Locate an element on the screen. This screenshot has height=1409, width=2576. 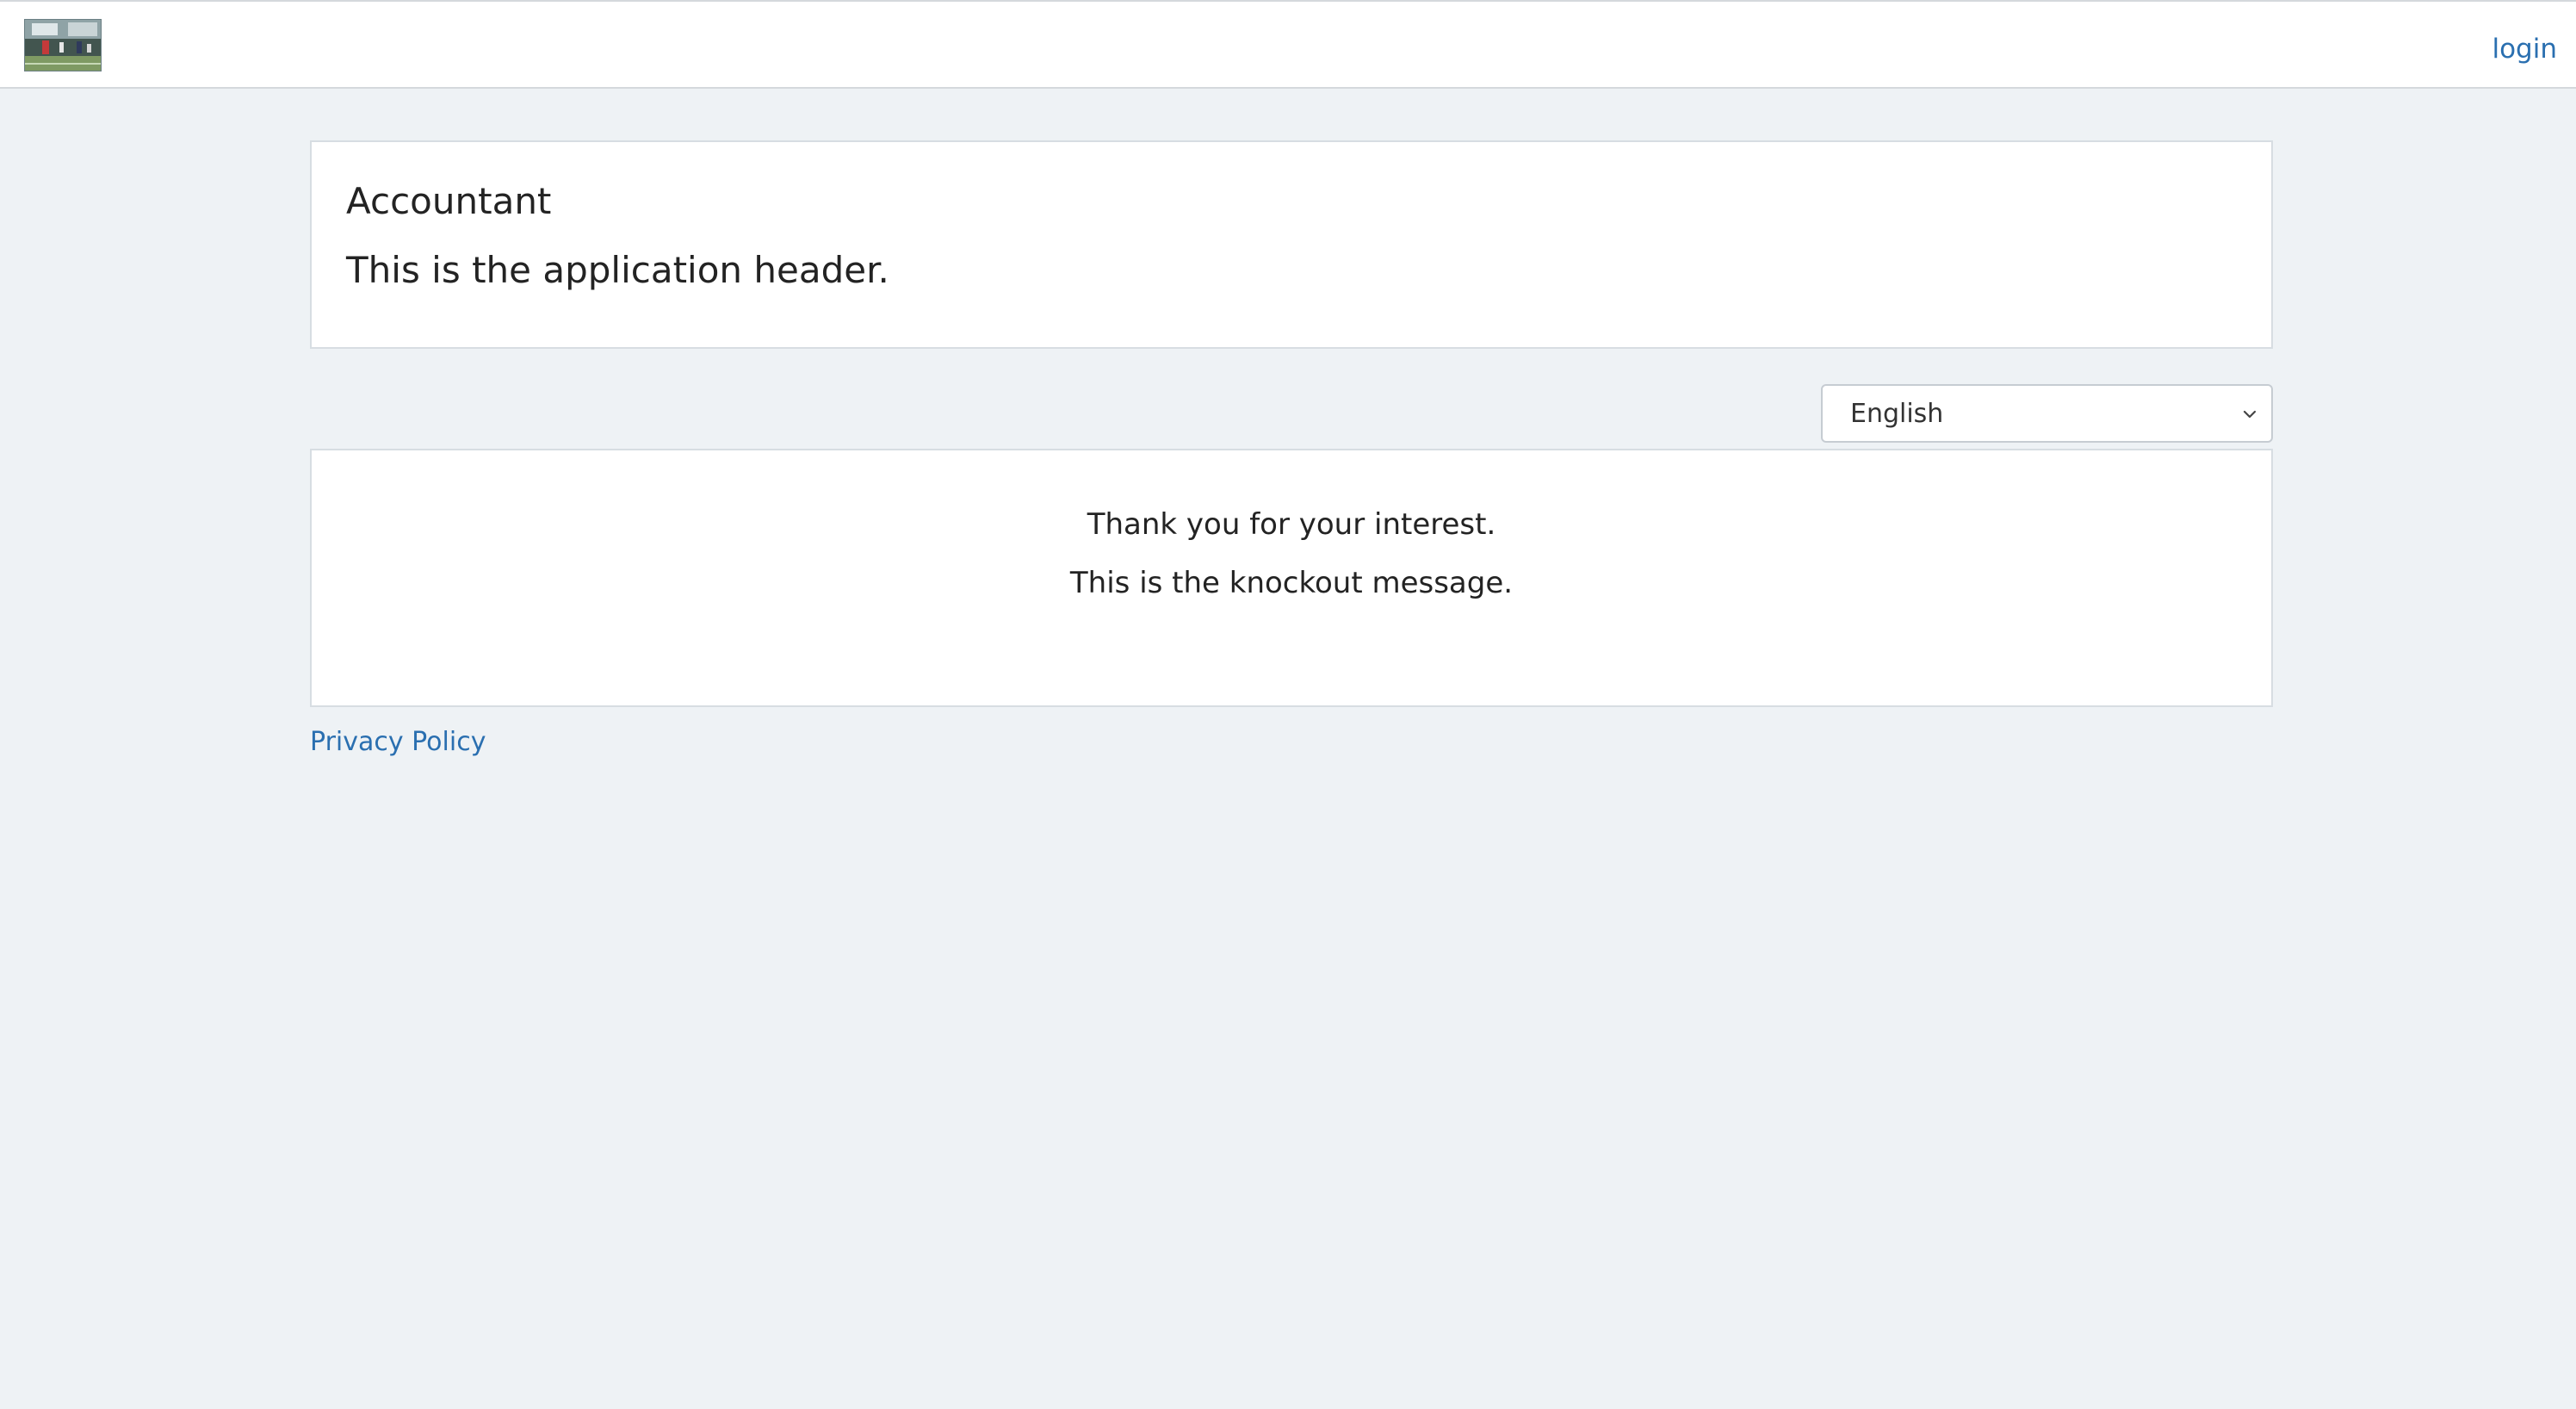
top-navbar: login is located at coordinates (1288, 44).